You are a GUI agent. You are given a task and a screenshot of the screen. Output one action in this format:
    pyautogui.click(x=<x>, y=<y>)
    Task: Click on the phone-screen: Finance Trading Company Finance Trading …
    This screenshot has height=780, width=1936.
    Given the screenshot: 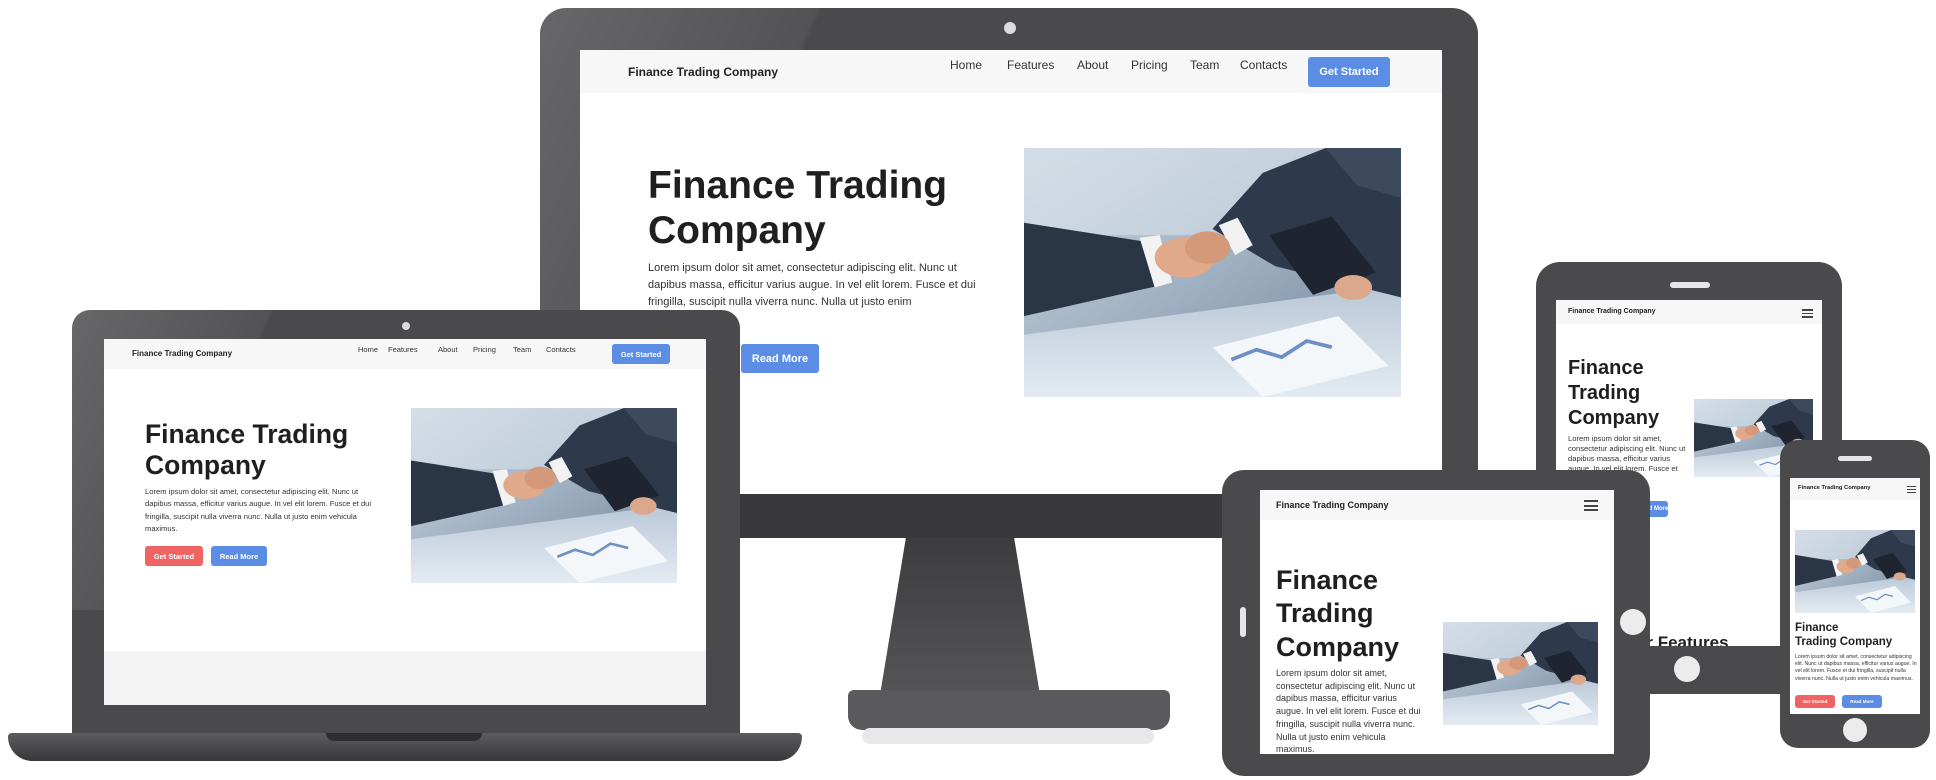 What is the action you would take?
    pyautogui.click(x=1855, y=596)
    